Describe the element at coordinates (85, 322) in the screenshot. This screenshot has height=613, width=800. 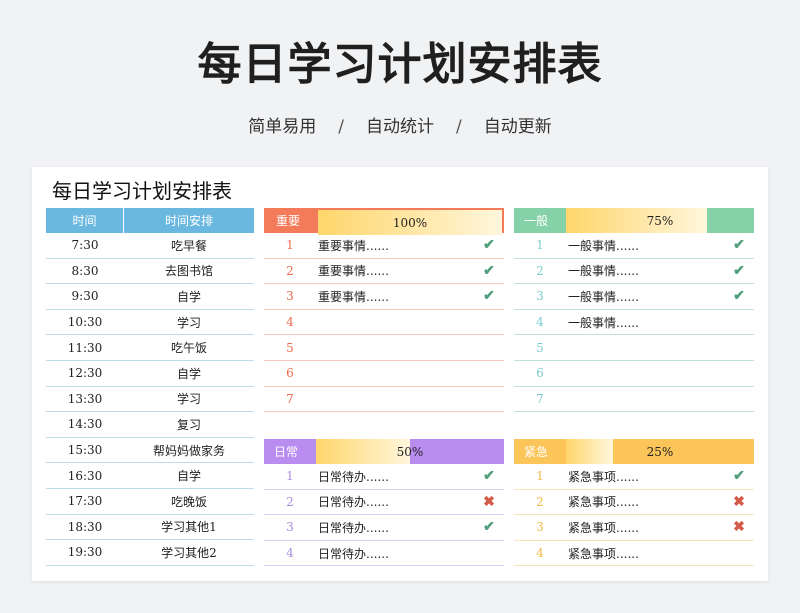
I see `time-cell: 10:30` at that location.